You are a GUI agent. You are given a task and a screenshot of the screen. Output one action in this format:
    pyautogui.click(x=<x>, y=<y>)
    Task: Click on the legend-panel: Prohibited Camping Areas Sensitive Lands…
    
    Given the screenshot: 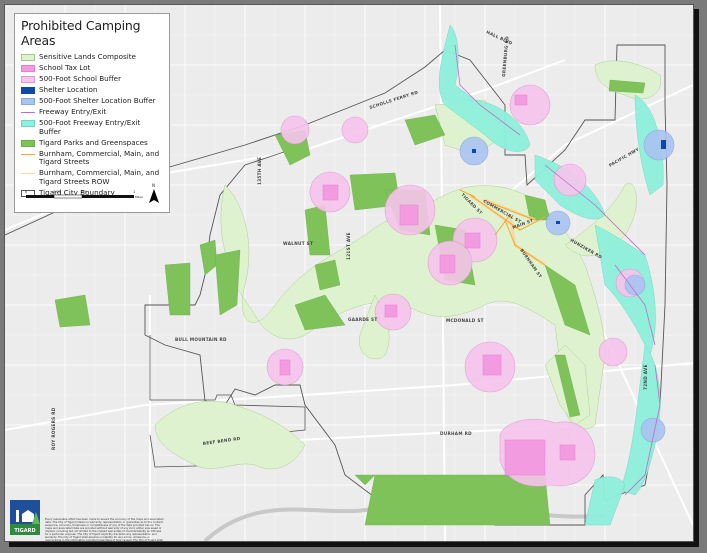 What is the action you would take?
    pyautogui.click(x=92, y=113)
    